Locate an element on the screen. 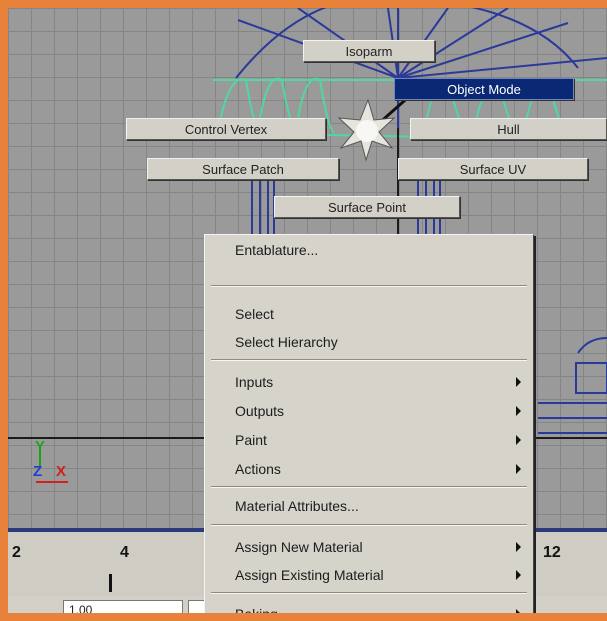  menu-item-label: Actions is located at coordinates (258, 469).